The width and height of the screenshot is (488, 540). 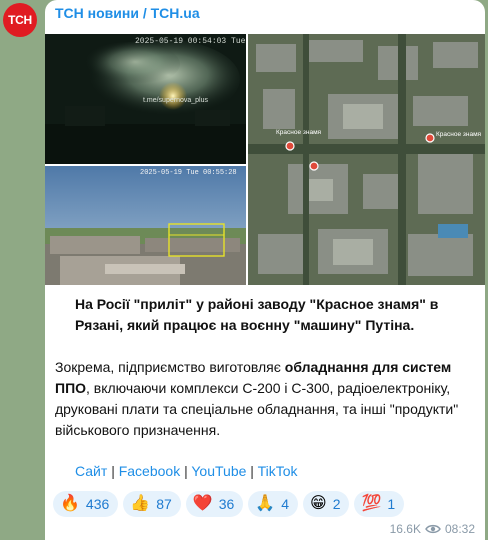 I want to click on reaction-count: 1, so click(x=391, y=504).